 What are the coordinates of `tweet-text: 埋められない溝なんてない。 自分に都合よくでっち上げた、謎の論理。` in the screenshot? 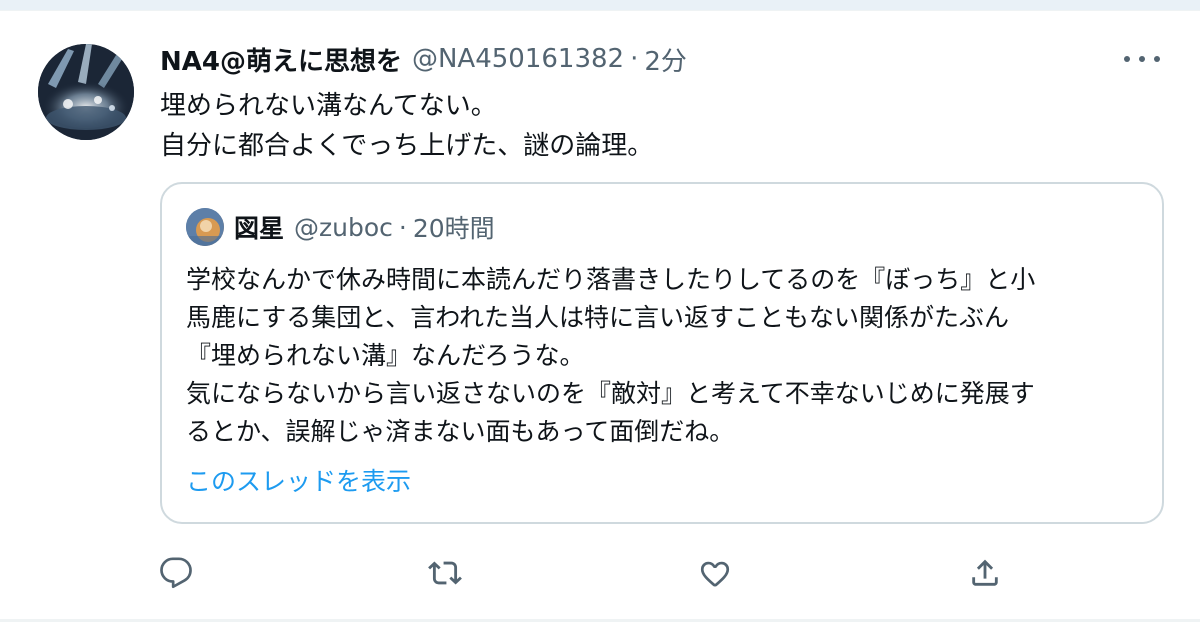 It's located at (650, 126).